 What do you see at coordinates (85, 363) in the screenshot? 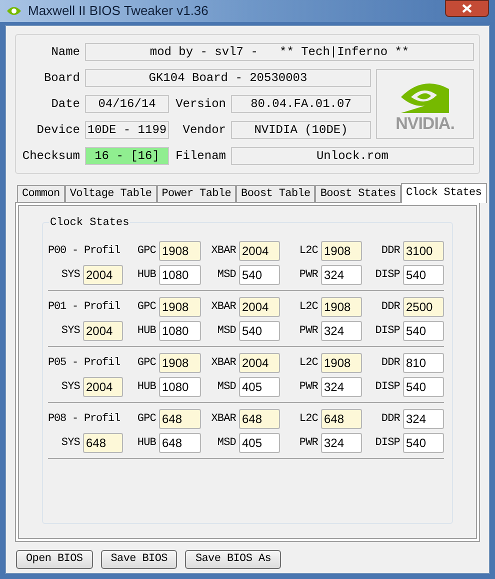
I see `profile-title: P05 - Profil` at bounding box center [85, 363].